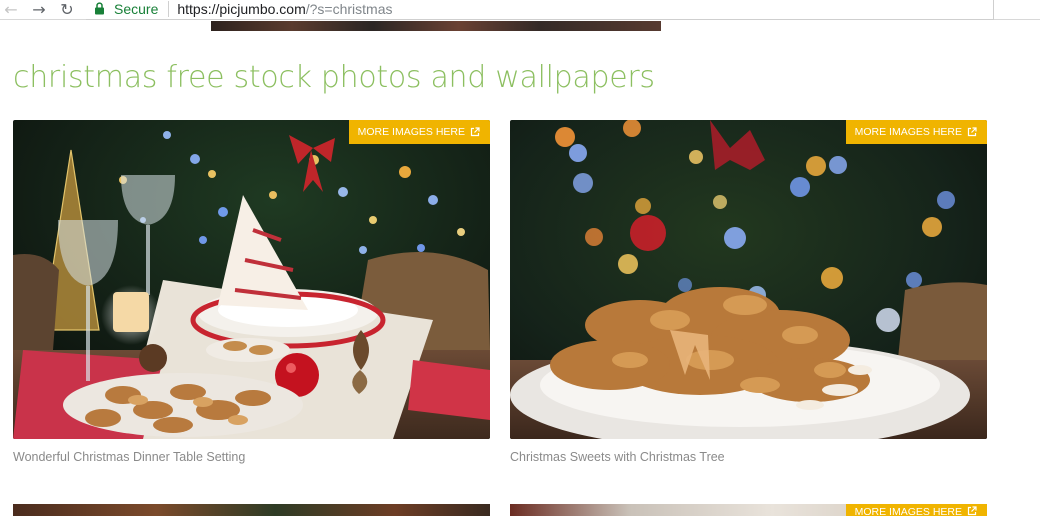 The image size is (1040, 516). I want to click on reload-icon: ↻, so click(67, 9).